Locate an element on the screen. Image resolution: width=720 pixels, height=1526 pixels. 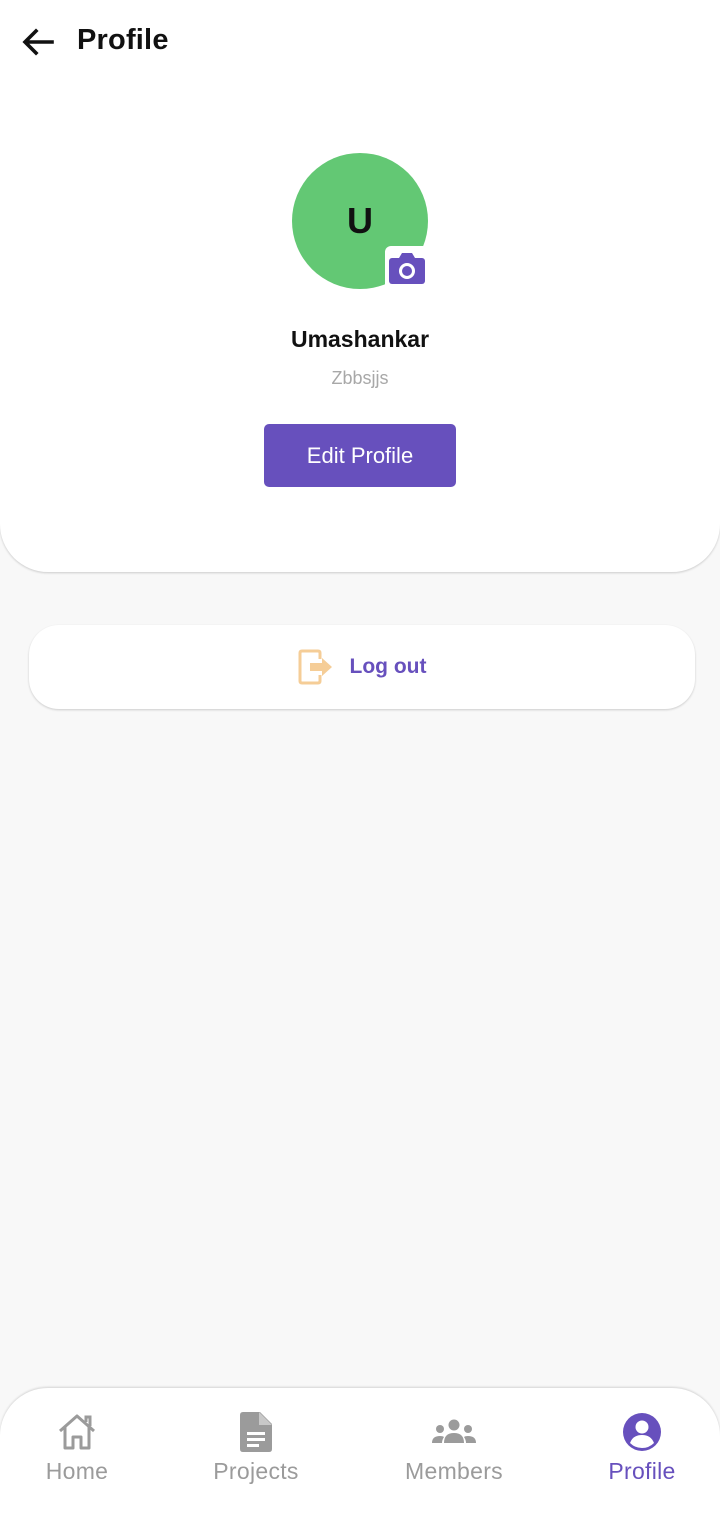
user-subtitle: Zbbsjjs is located at coordinates (360, 378).